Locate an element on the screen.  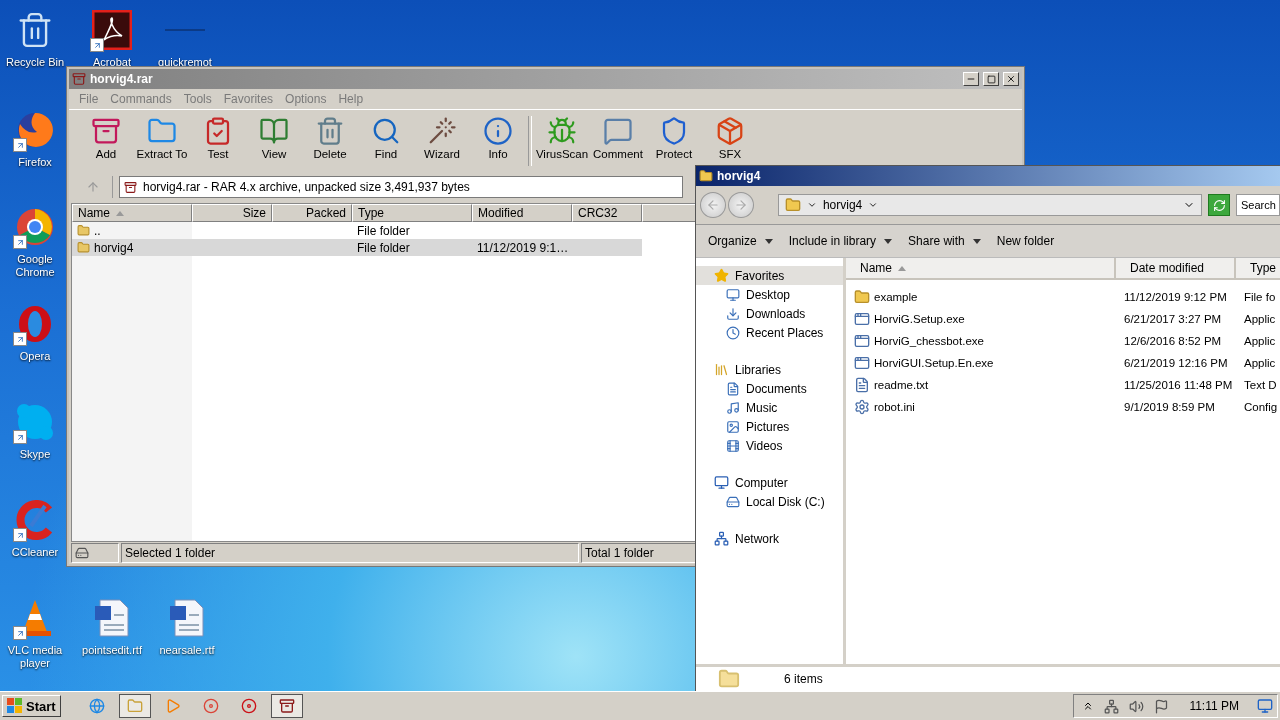
search-field: Search is located at coordinates (1258, 205).